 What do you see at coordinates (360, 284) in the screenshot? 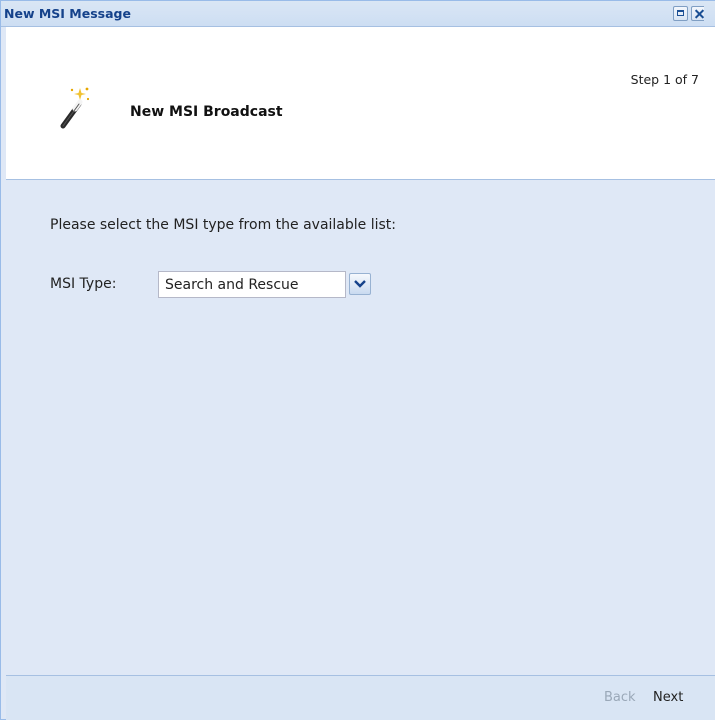
I see `chevron-down-icon` at bounding box center [360, 284].